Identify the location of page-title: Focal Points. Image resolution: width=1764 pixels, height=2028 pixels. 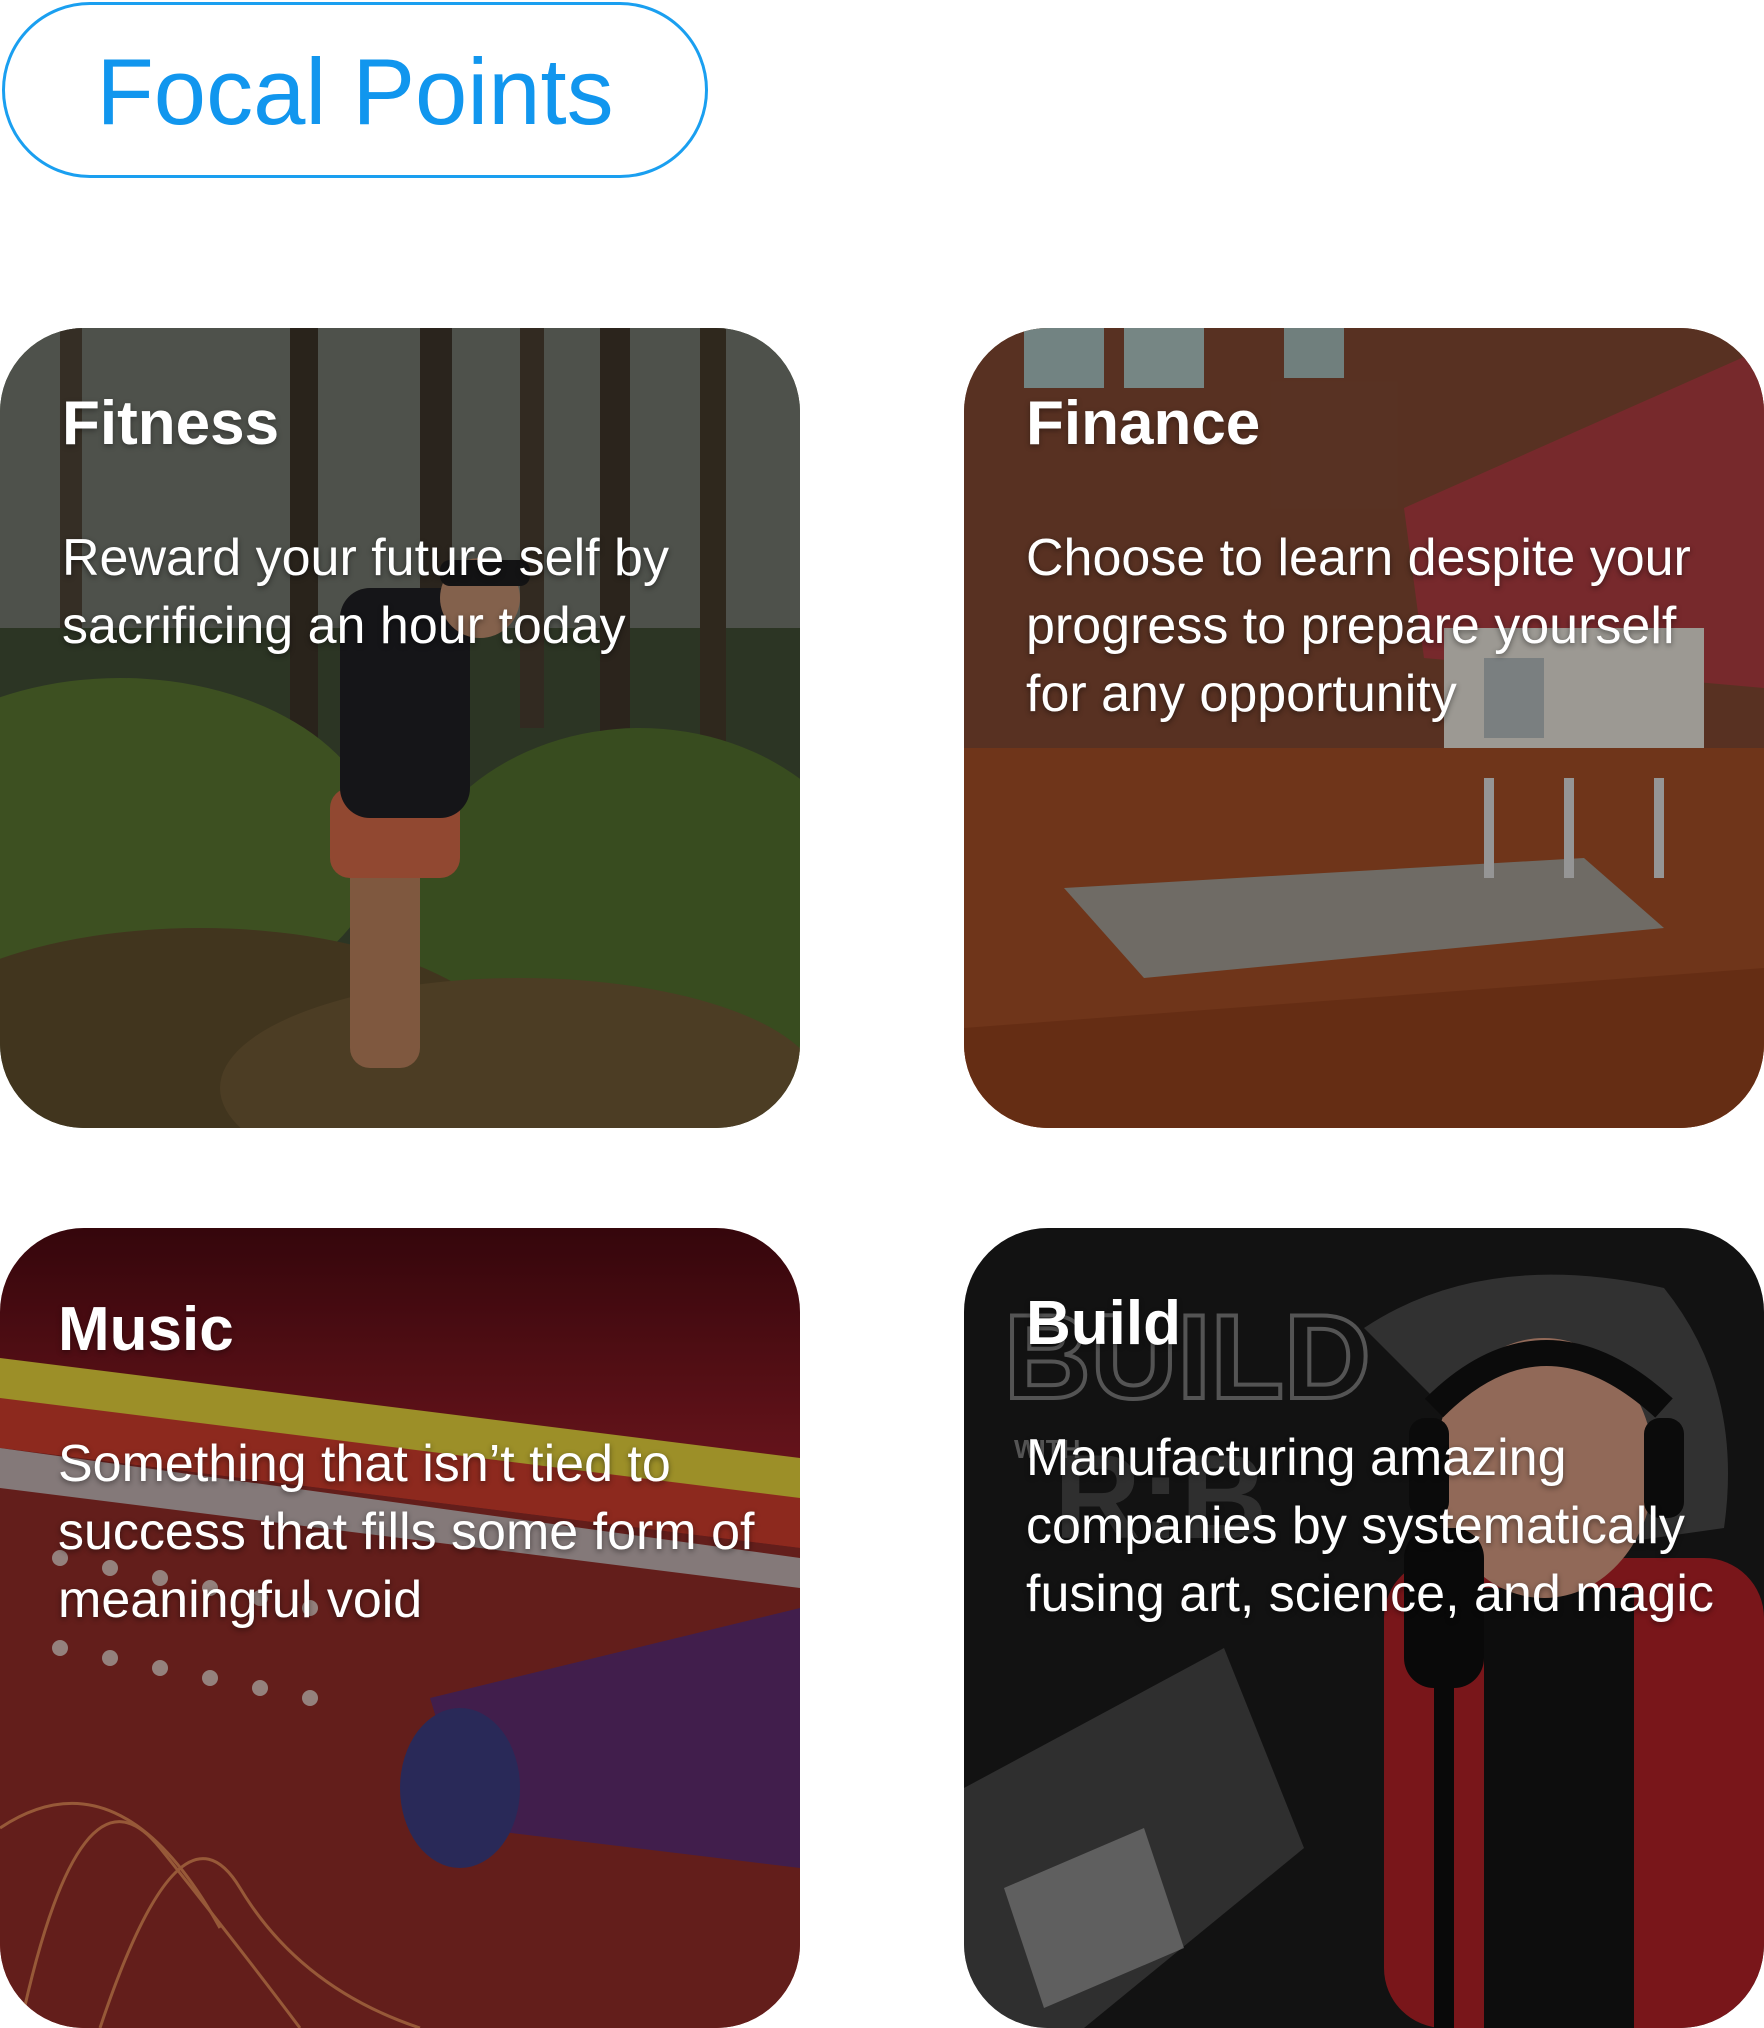
(355, 91).